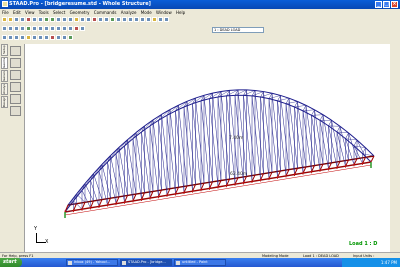 The width and height of the screenshot is (400, 267). What do you see at coordinates (146, 12) in the screenshot?
I see `menu-mode: Mode` at bounding box center [146, 12].